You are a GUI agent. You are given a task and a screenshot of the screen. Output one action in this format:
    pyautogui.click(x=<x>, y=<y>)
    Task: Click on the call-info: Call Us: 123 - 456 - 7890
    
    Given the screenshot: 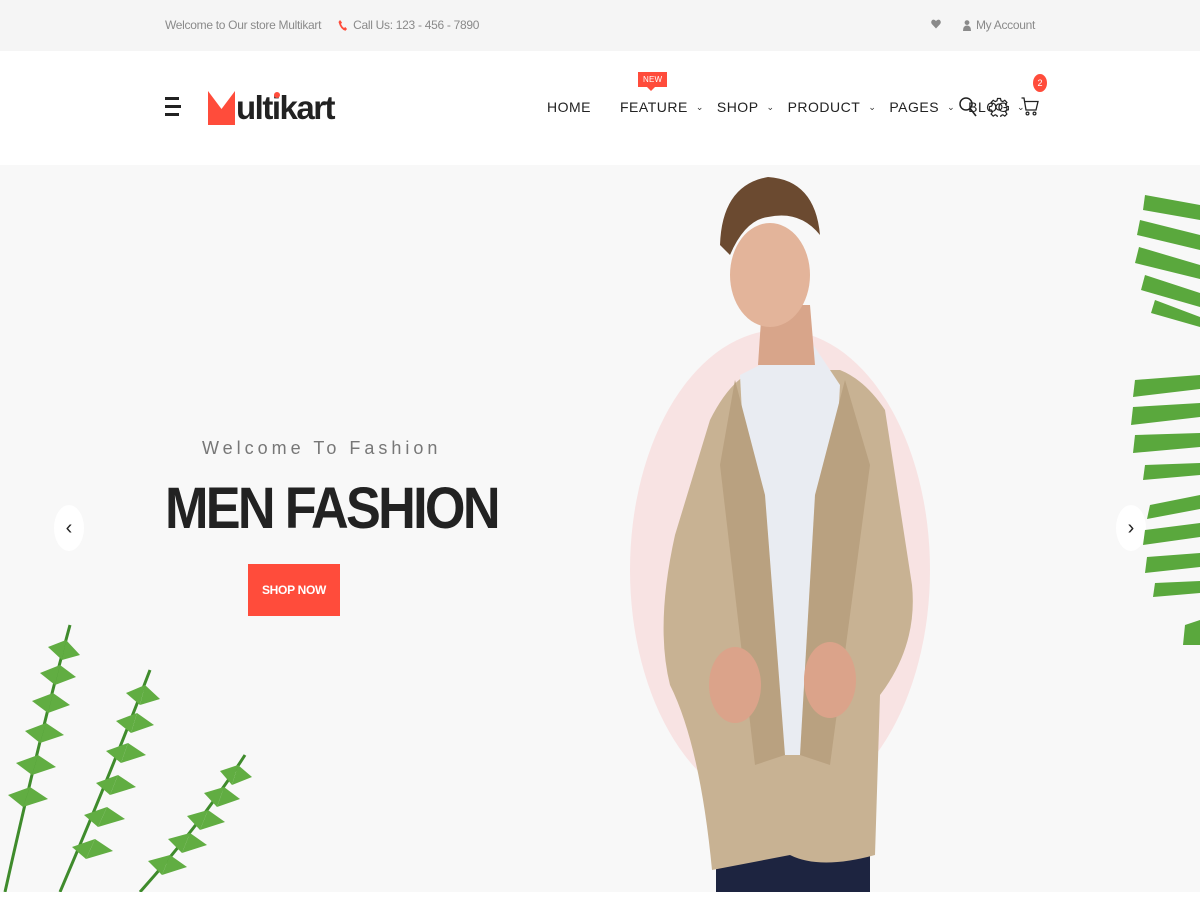 What is the action you would take?
    pyautogui.click(x=408, y=25)
    